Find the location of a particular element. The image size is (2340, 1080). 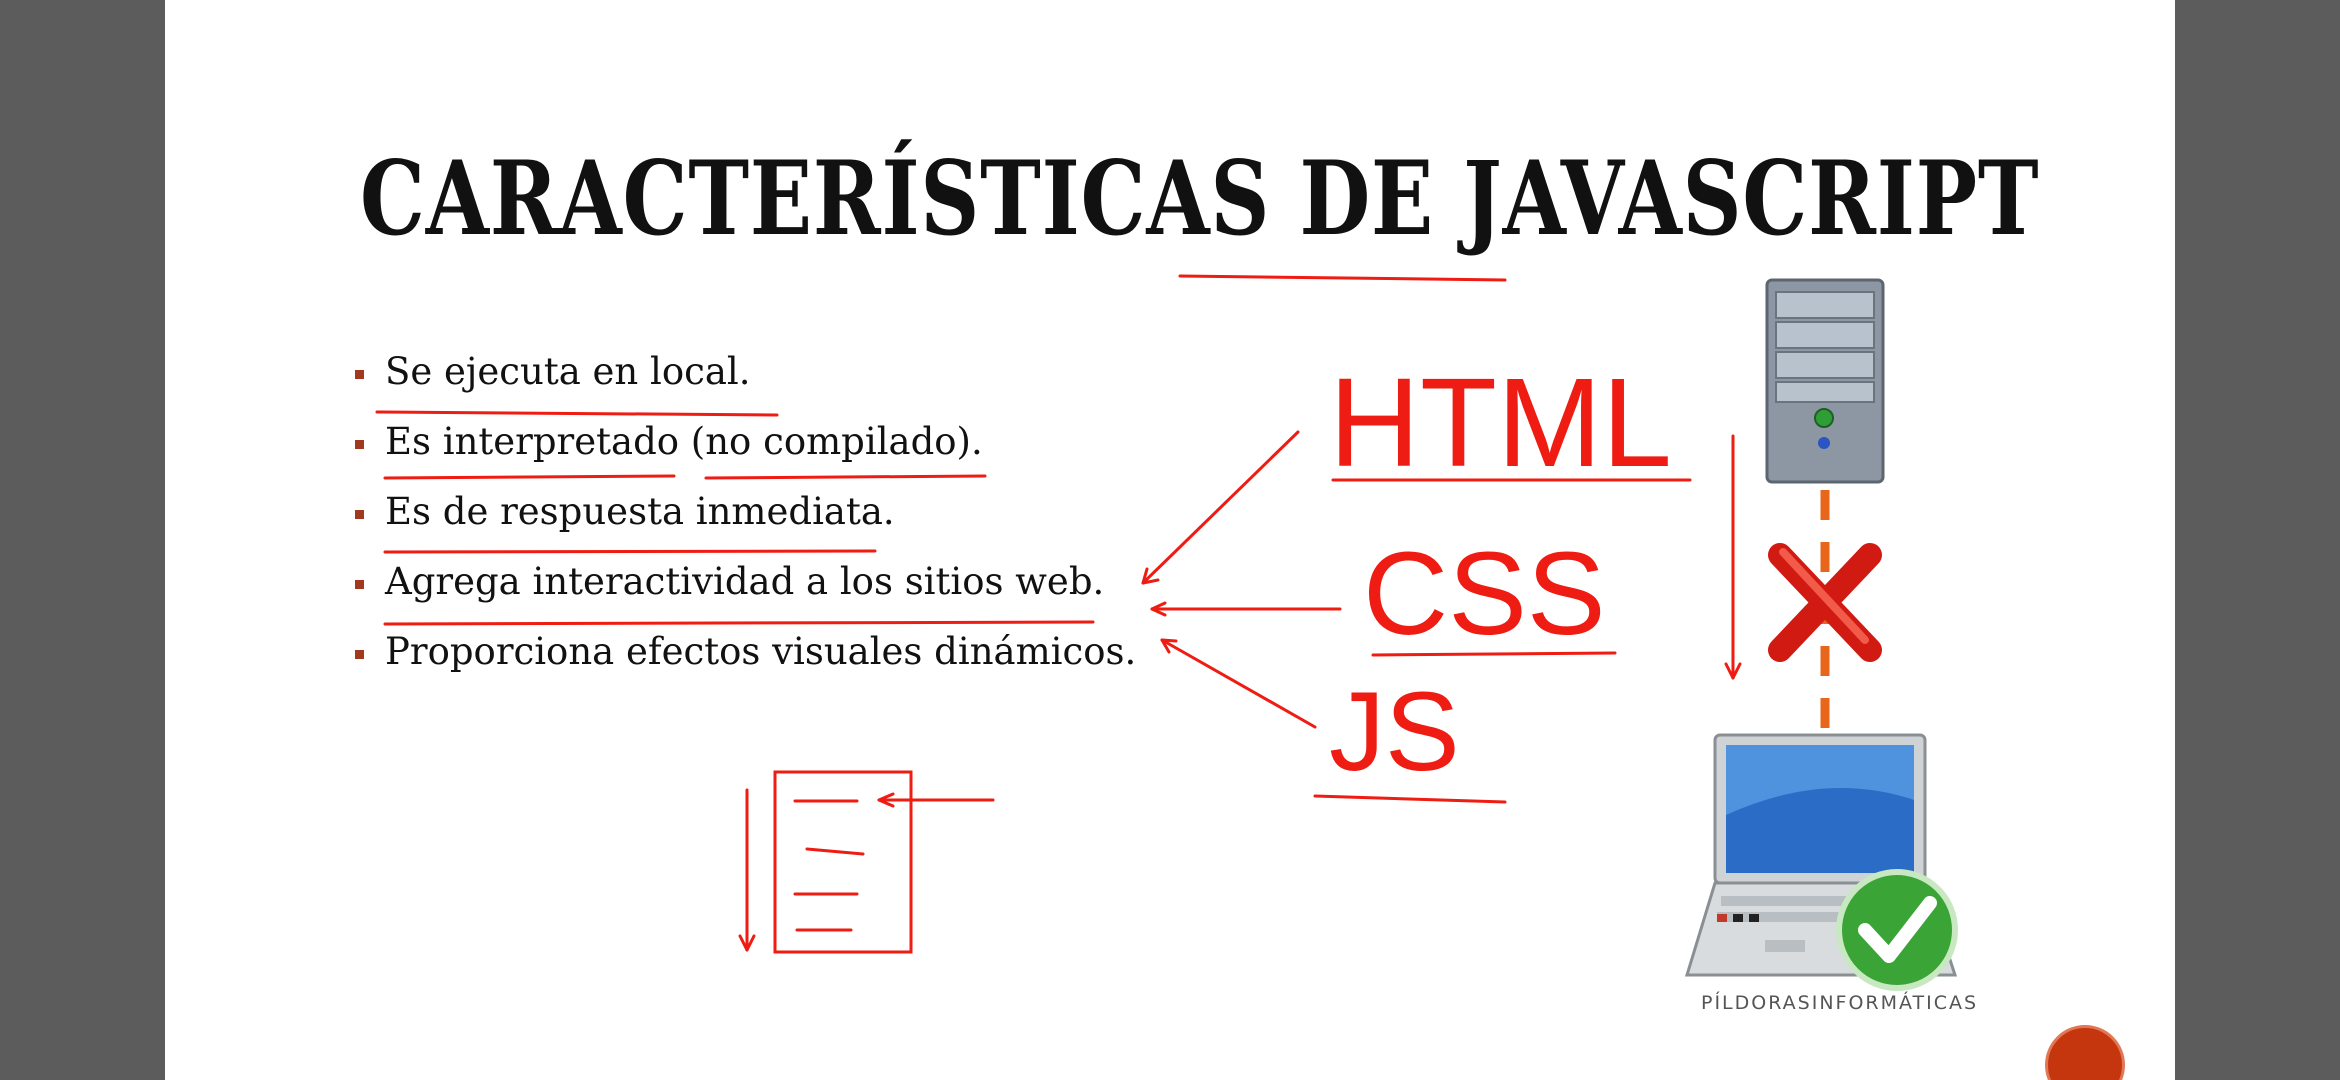

bullet-item: Agrega interactividad a los sitios web. is located at coordinates (745, 595).